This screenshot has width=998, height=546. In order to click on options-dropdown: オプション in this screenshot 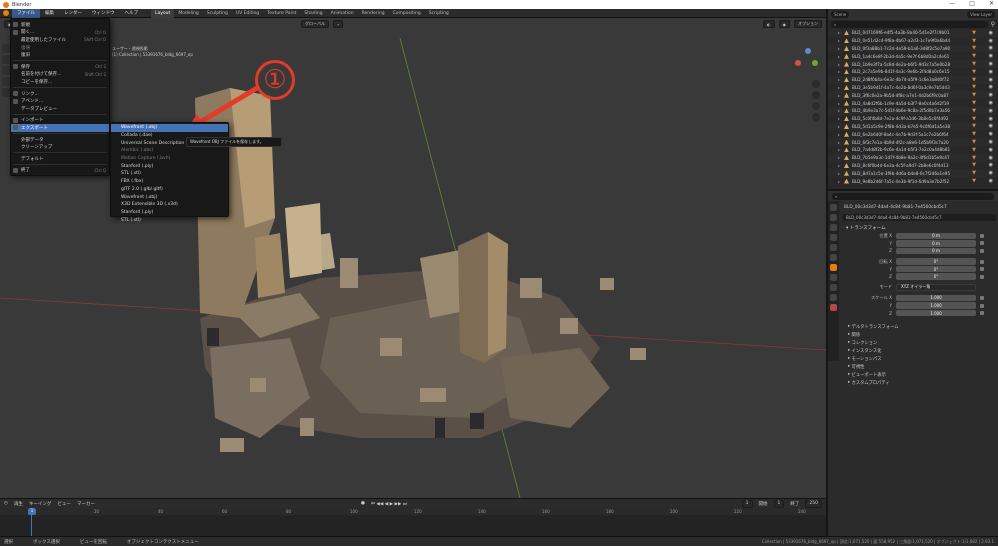, I will do `click(808, 24)`.